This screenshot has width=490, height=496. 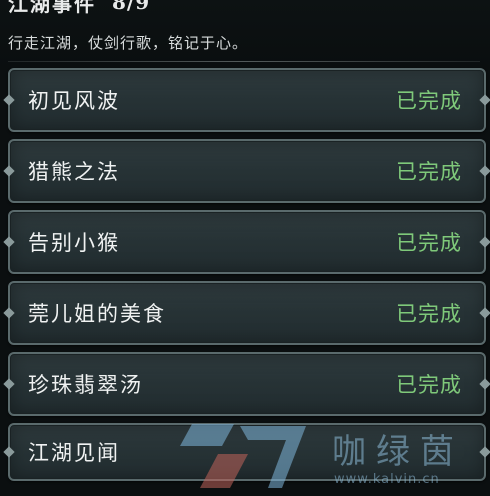 What do you see at coordinates (247, 100) in the screenshot?
I see `event-item: 初见风波 已完成` at bounding box center [247, 100].